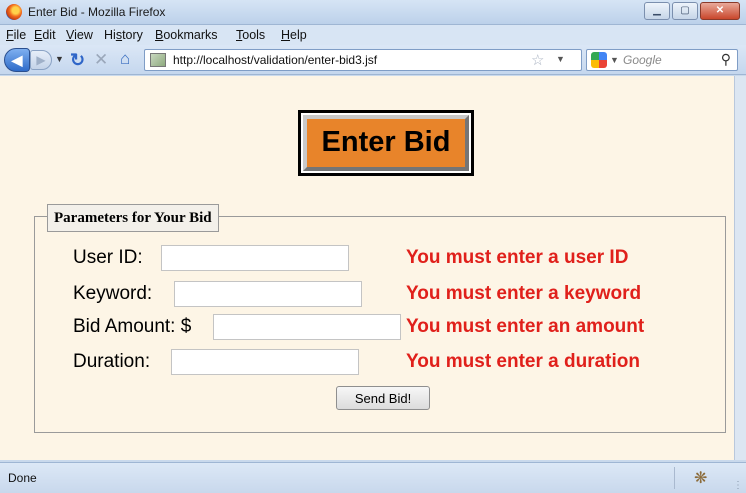  Describe the element at coordinates (523, 361) in the screenshot. I see `duration-error: You must enter a duration` at that location.